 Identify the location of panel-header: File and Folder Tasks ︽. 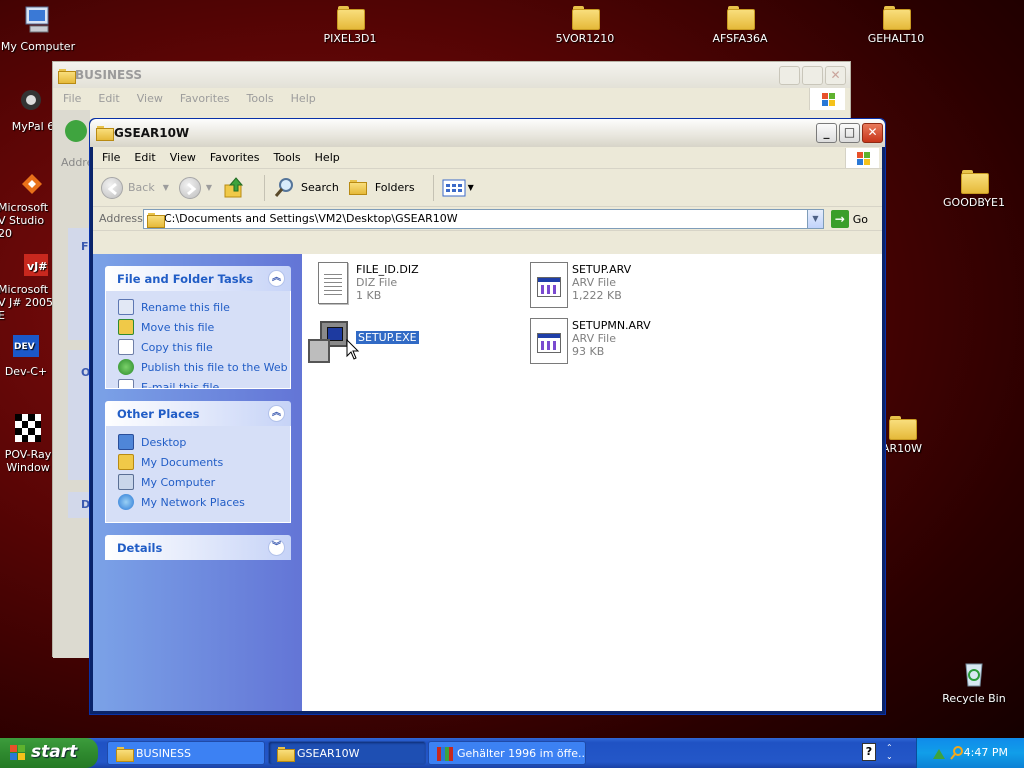
(198, 278).